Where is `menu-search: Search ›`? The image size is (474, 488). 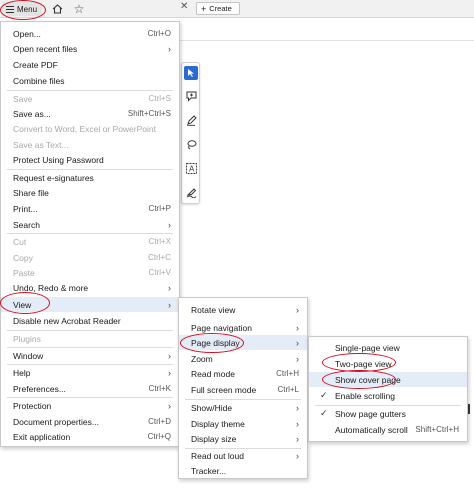 menu-search: Search › is located at coordinates (90, 224).